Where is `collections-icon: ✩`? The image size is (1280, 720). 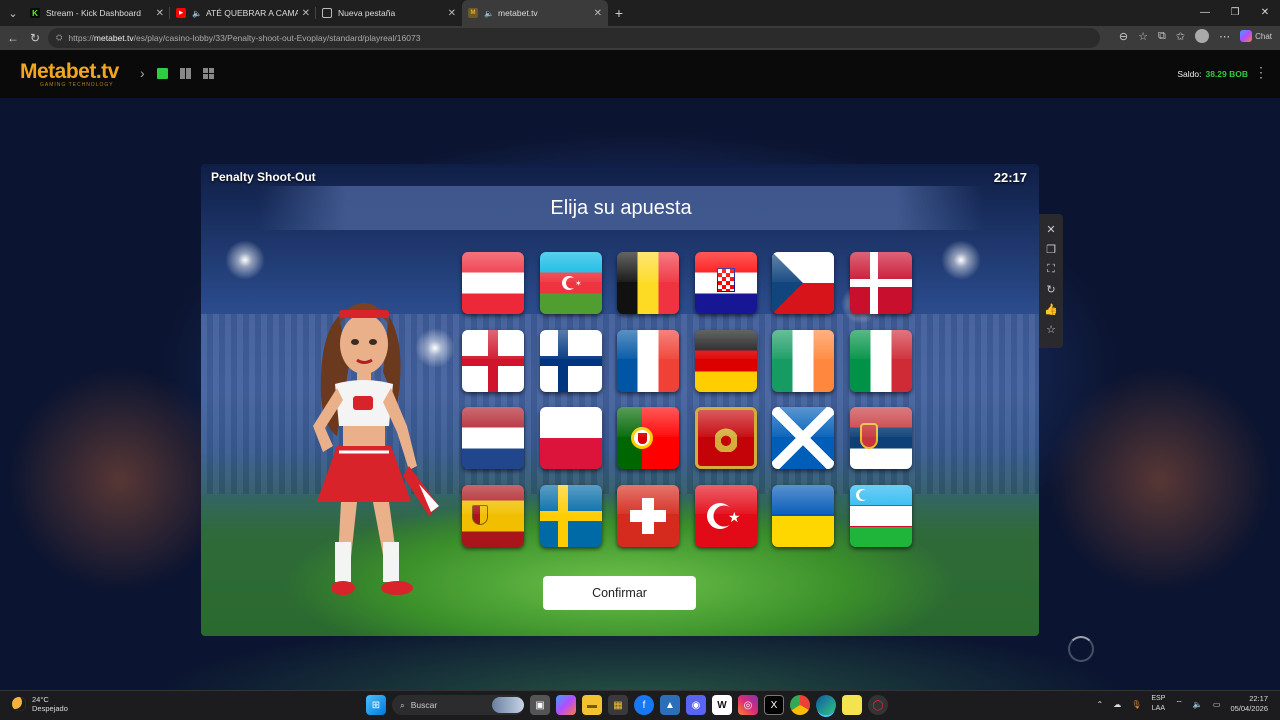 collections-icon: ✩ is located at coordinates (1180, 36).